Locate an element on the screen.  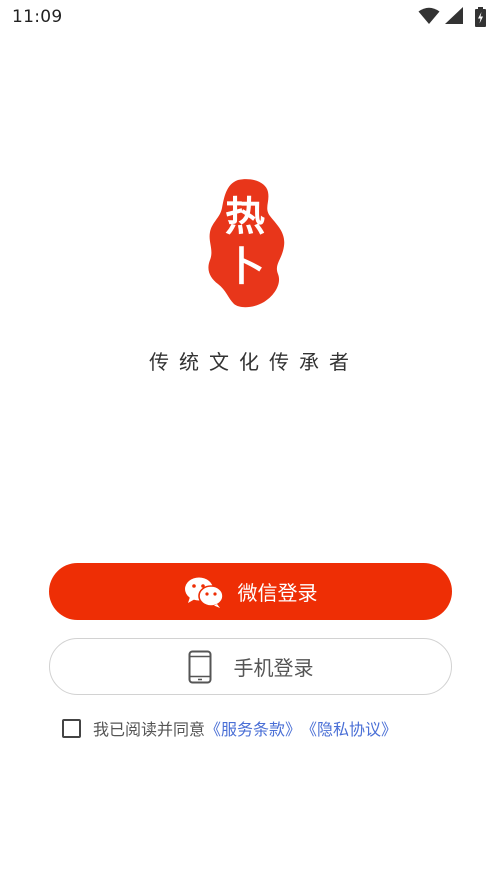
phone-login-button: 手机登录 is located at coordinates (250, 666).